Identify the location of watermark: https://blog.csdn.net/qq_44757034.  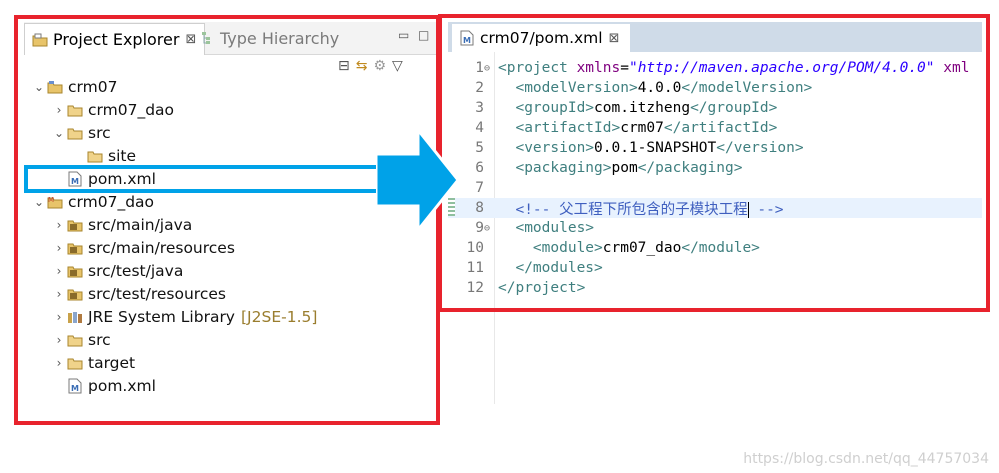
(866, 459).